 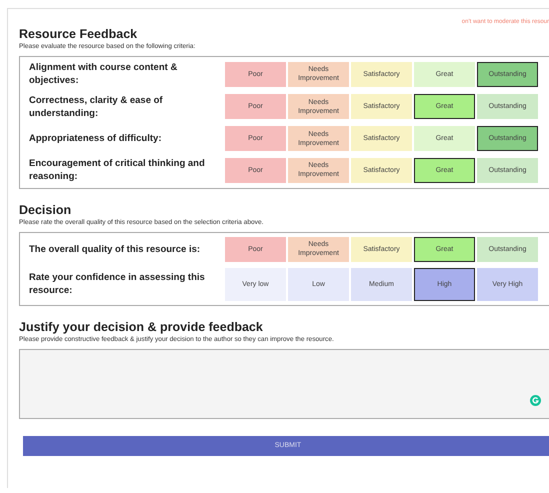 What do you see at coordinates (284, 383) in the screenshot?
I see `feedback-field` at bounding box center [284, 383].